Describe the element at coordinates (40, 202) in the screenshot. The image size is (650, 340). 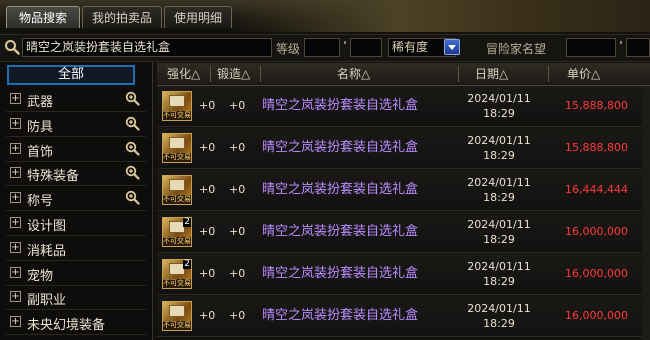
I see `category-label: 称号` at that location.